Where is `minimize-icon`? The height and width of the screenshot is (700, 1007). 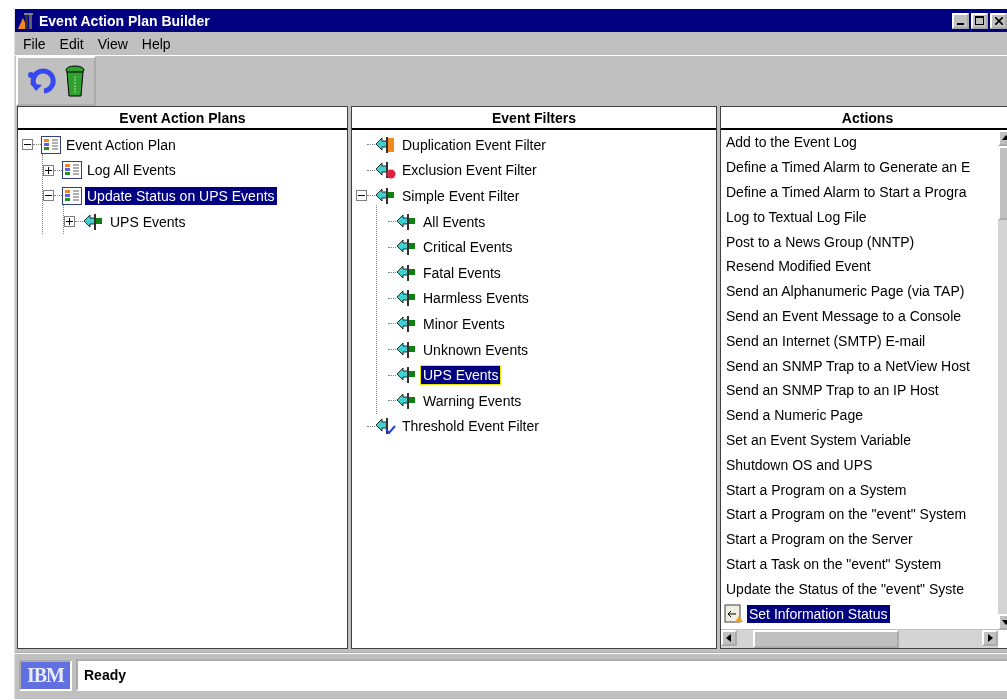 minimize-icon is located at coordinates (960, 23).